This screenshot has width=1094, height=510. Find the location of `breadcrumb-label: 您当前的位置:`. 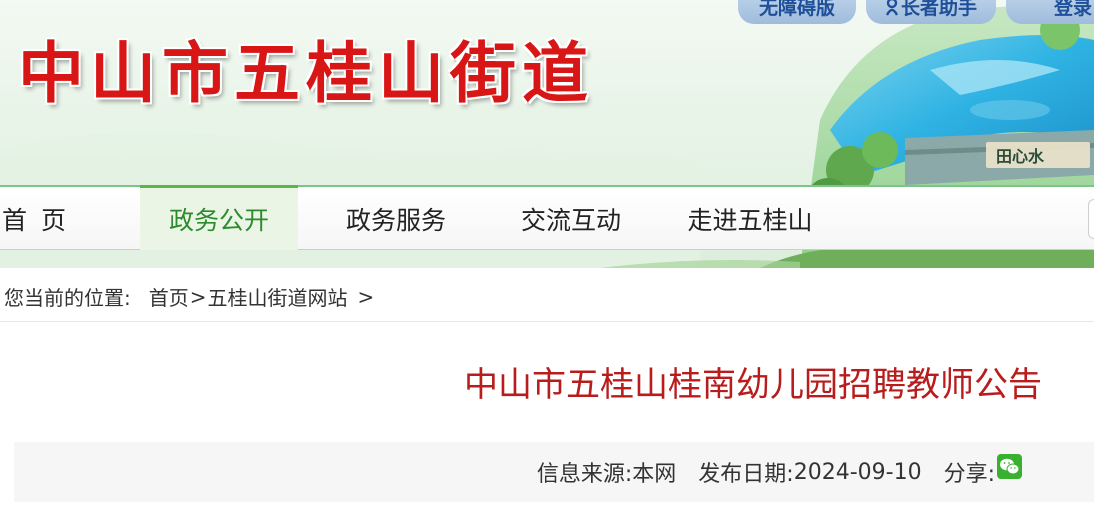

breadcrumb-label: 您当前的位置: is located at coordinates (67, 298).